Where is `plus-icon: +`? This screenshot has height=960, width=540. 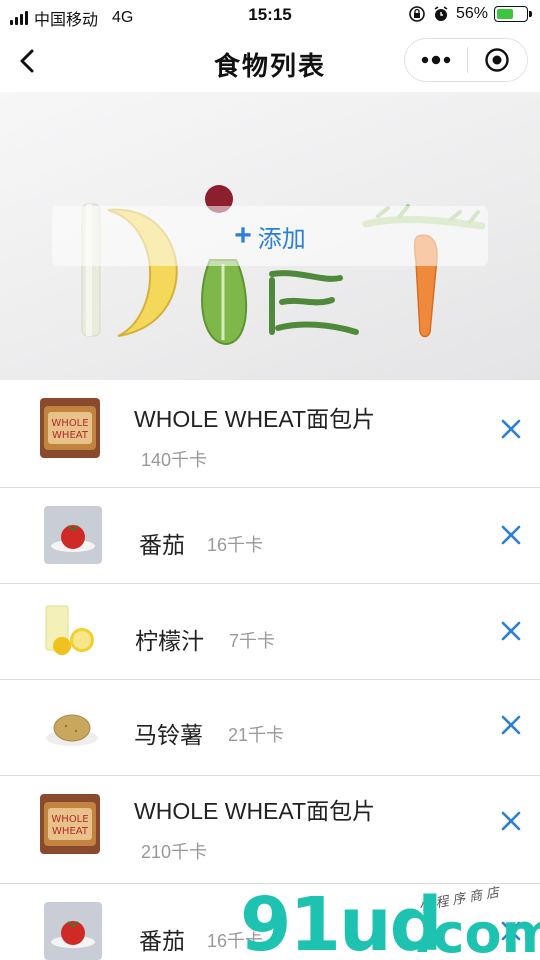
plus-icon: + is located at coordinates (243, 235).